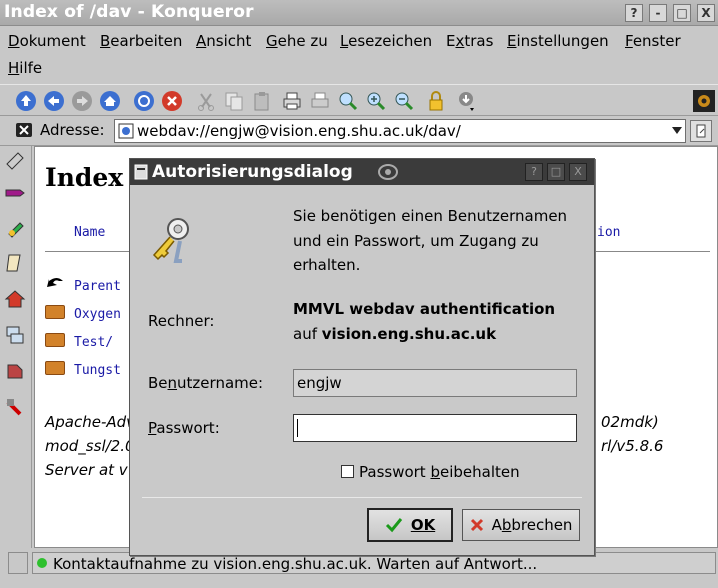 This screenshot has height=588, width=718. What do you see at coordinates (97, 286) in the screenshot?
I see `list-item-parent: Parent` at bounding box center [97, 286].